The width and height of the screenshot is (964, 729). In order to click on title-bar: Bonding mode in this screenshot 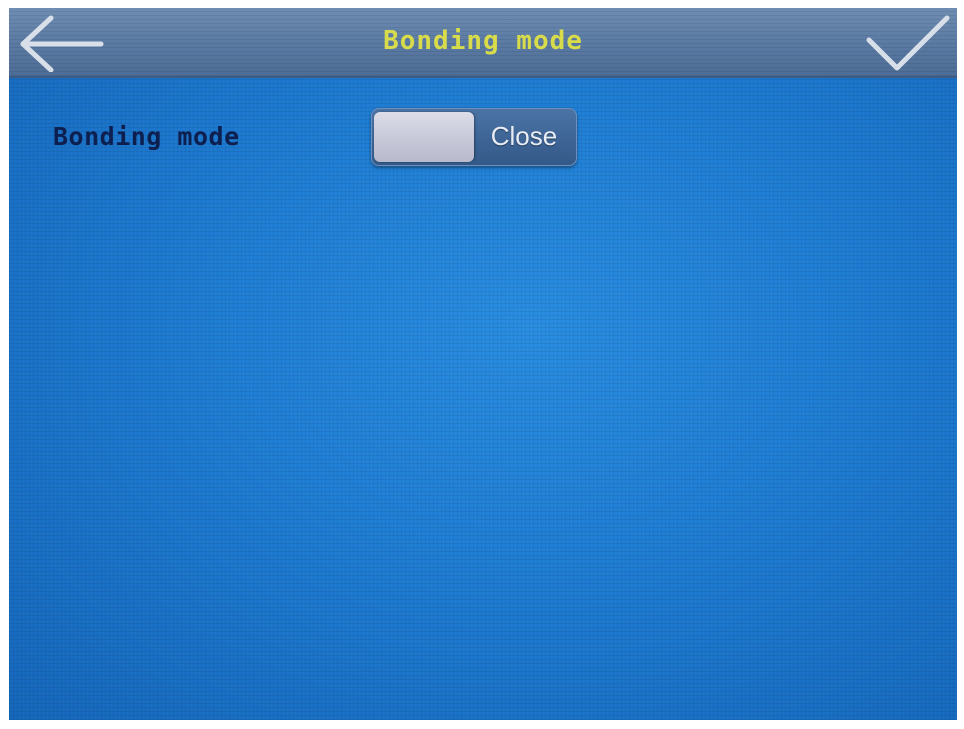, I will do `click(483, 43)`.